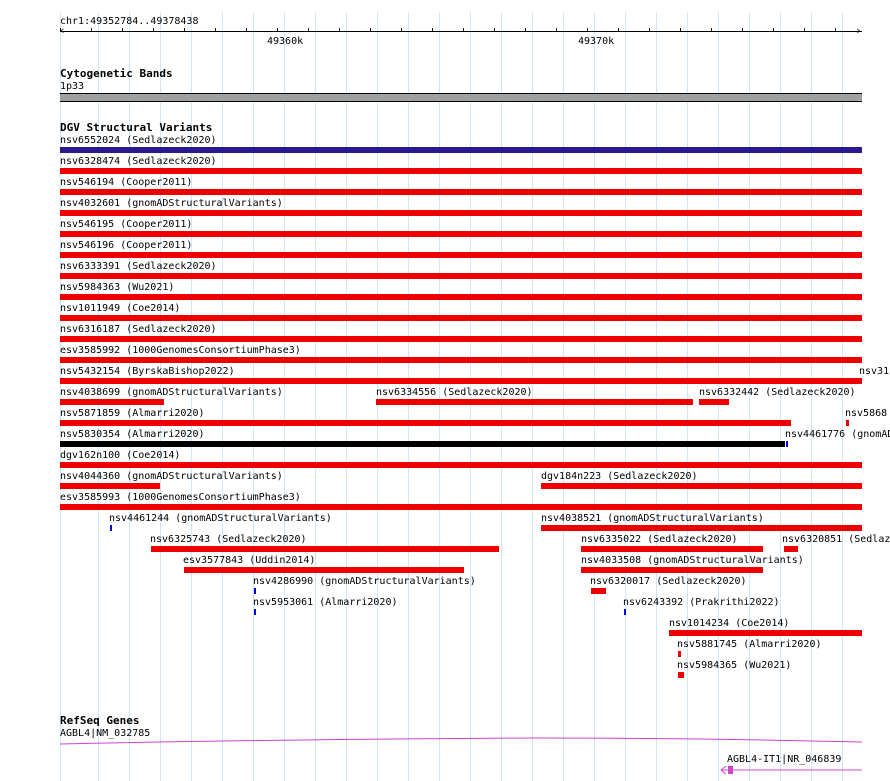 Image resolution: width=890 pixels, height=781 pixels. Describe the element at coordinates (790, 770) in the screenshot. I see `gene-agbl4-it1-glyph` at that location.